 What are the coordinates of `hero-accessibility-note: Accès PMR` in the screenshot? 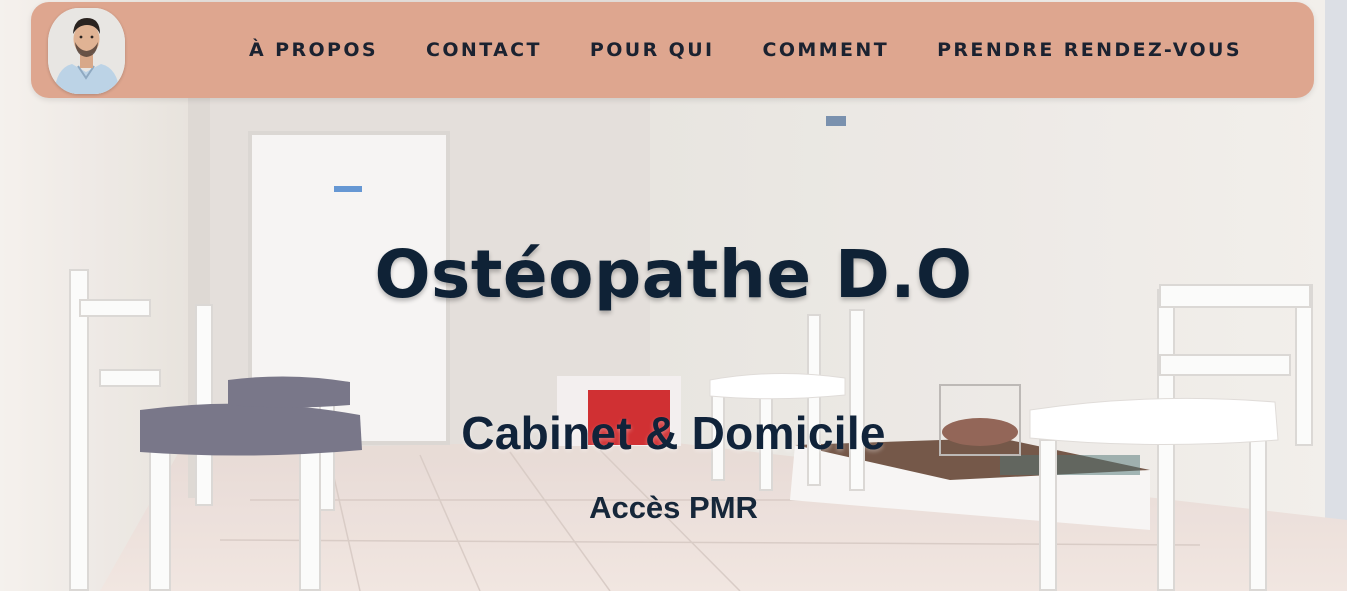 It's located at (673, 507).